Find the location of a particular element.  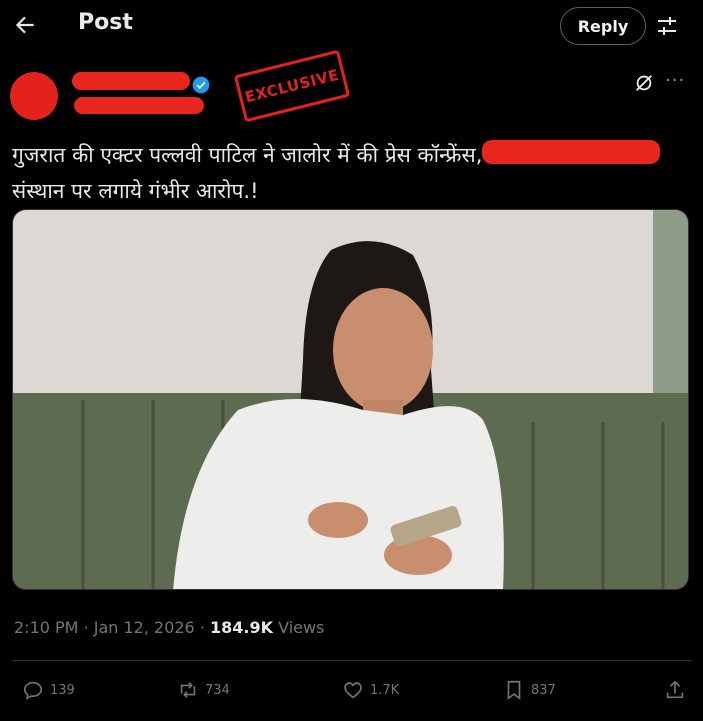

redacted-text is located at coordinates (571, 152).